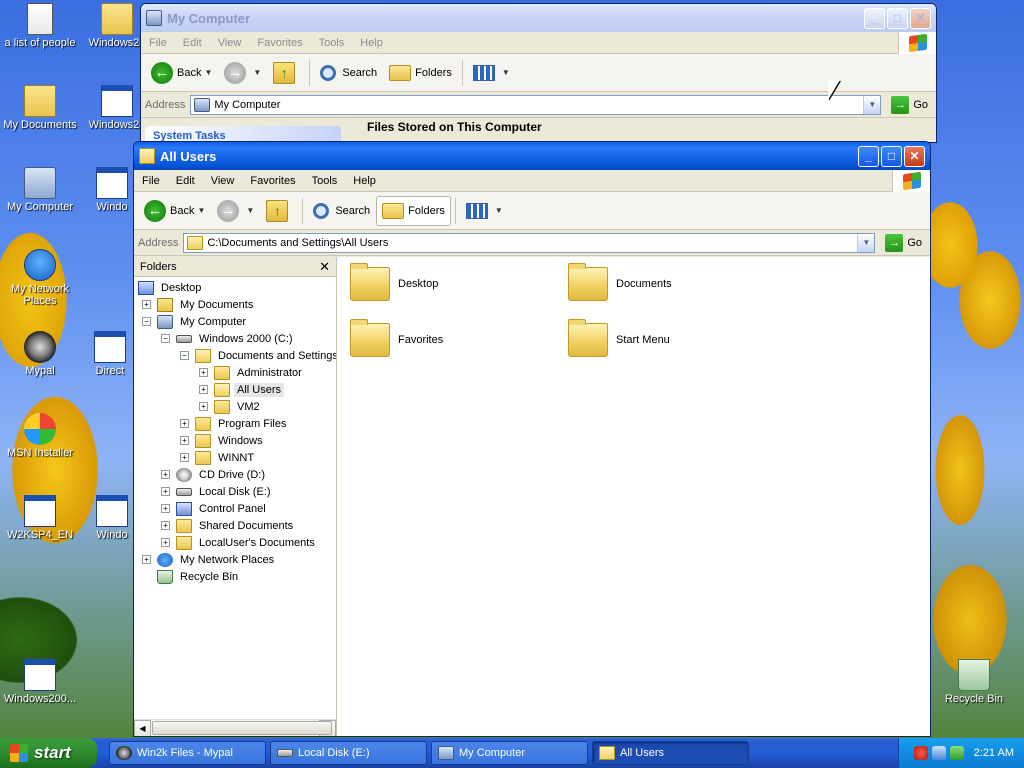  Describe the element at coordinates (171, 287) in the screenshot. I see `tree-item-desktop: Desktop` at that location.